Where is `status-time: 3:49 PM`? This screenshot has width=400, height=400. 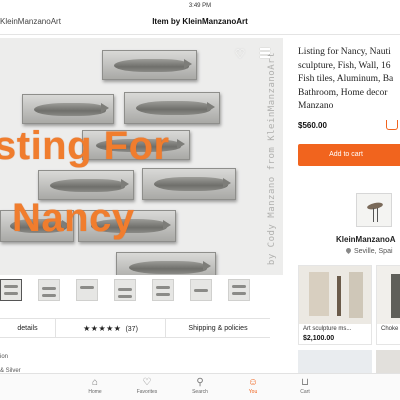
status-time: 3:49 PM is located at coordinates (200, 6).